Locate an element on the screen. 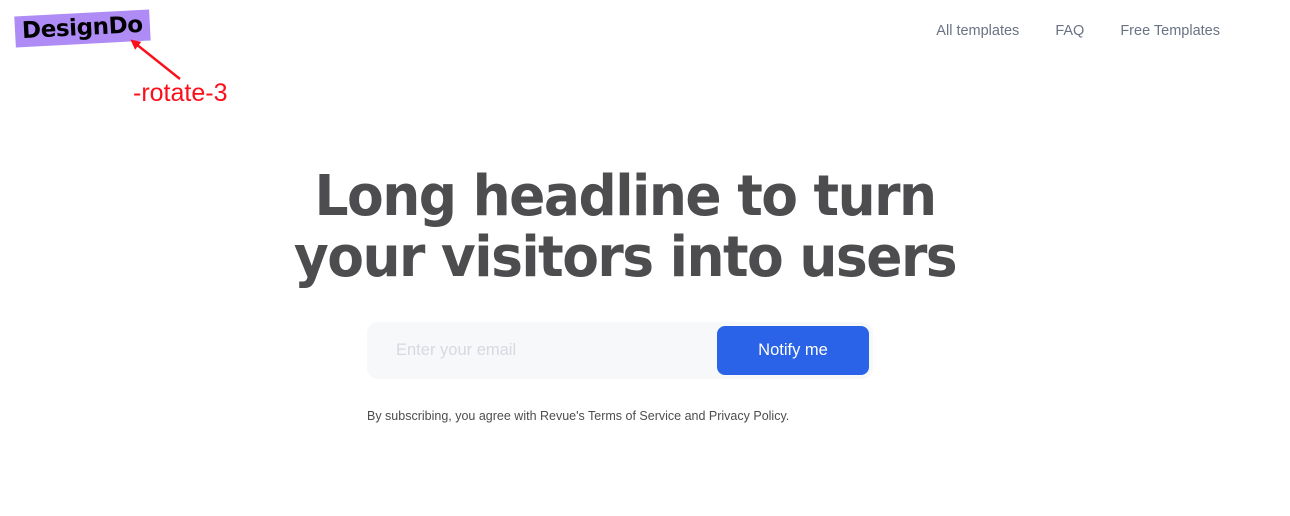  brand-logo-text: DesignDo is located at coordinates (82, 28).